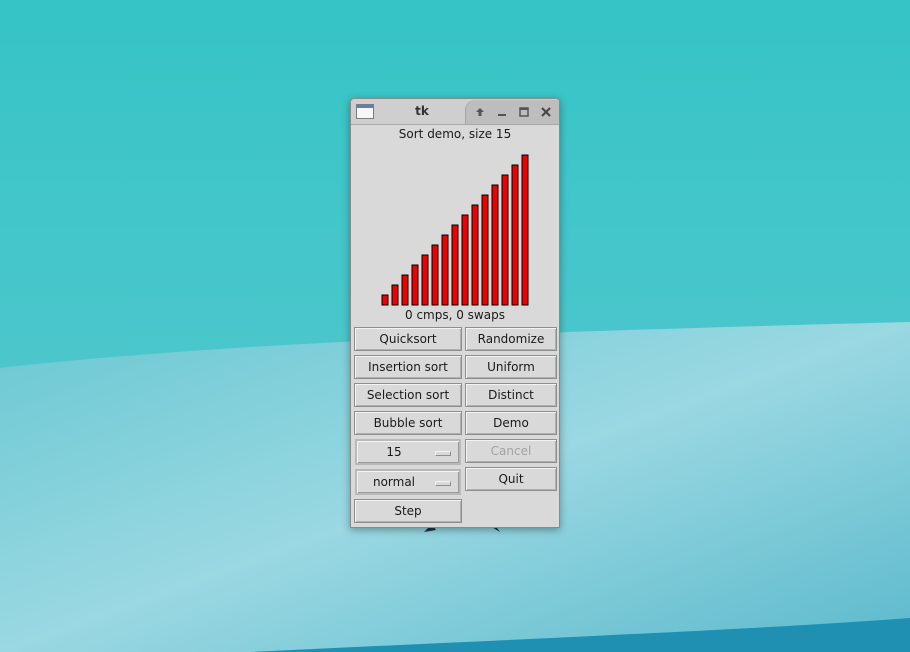  What do you see at coordinates (408, 452) in the screenshot?
I see `size-menubutton: 15` at bounding box center [408, 452].